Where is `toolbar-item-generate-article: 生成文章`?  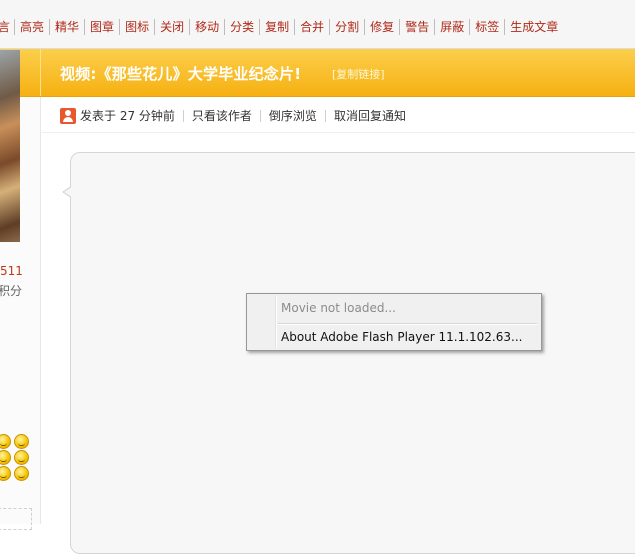
toolbar-item-generate-article: 生成文章 is located at coordinates (533, 27).